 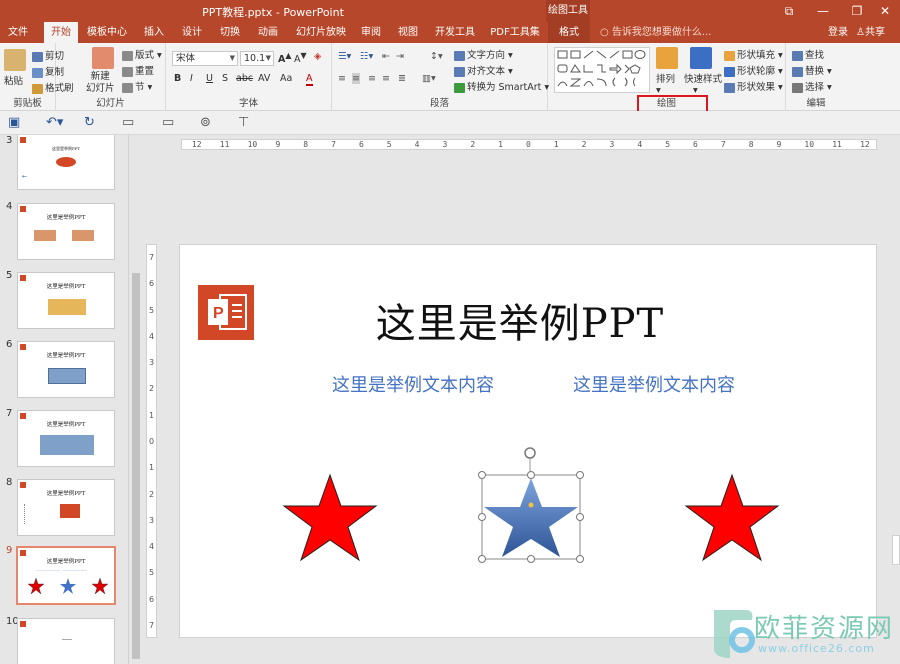 I want to click on share-button: ♙共享, so click(x=870, y=32).